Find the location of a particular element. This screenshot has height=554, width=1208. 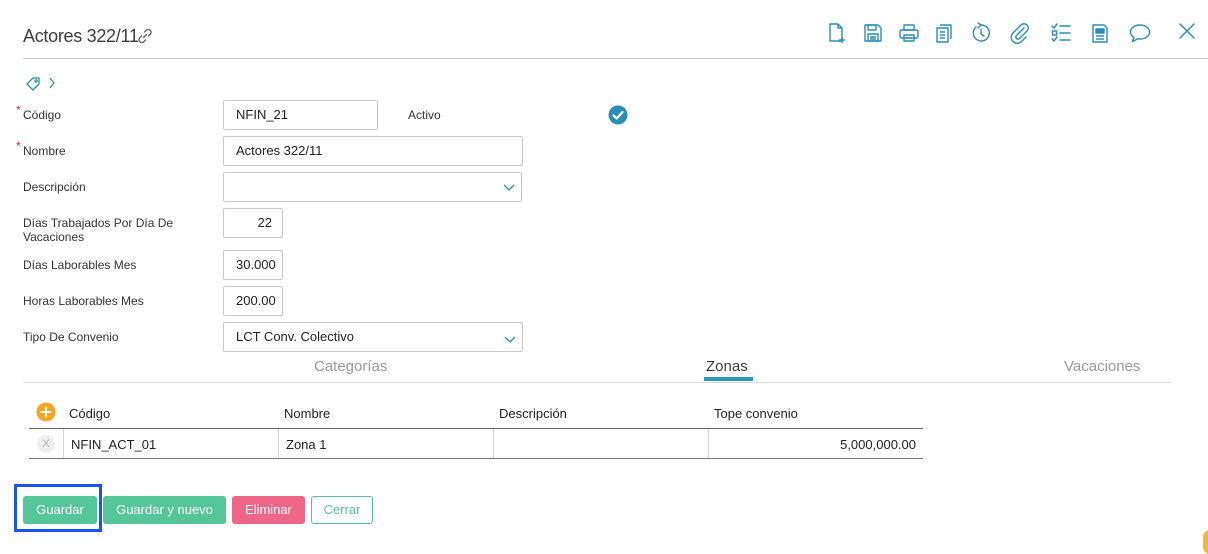

descripcion-label: Descripción is located at coordinates (54, 187).